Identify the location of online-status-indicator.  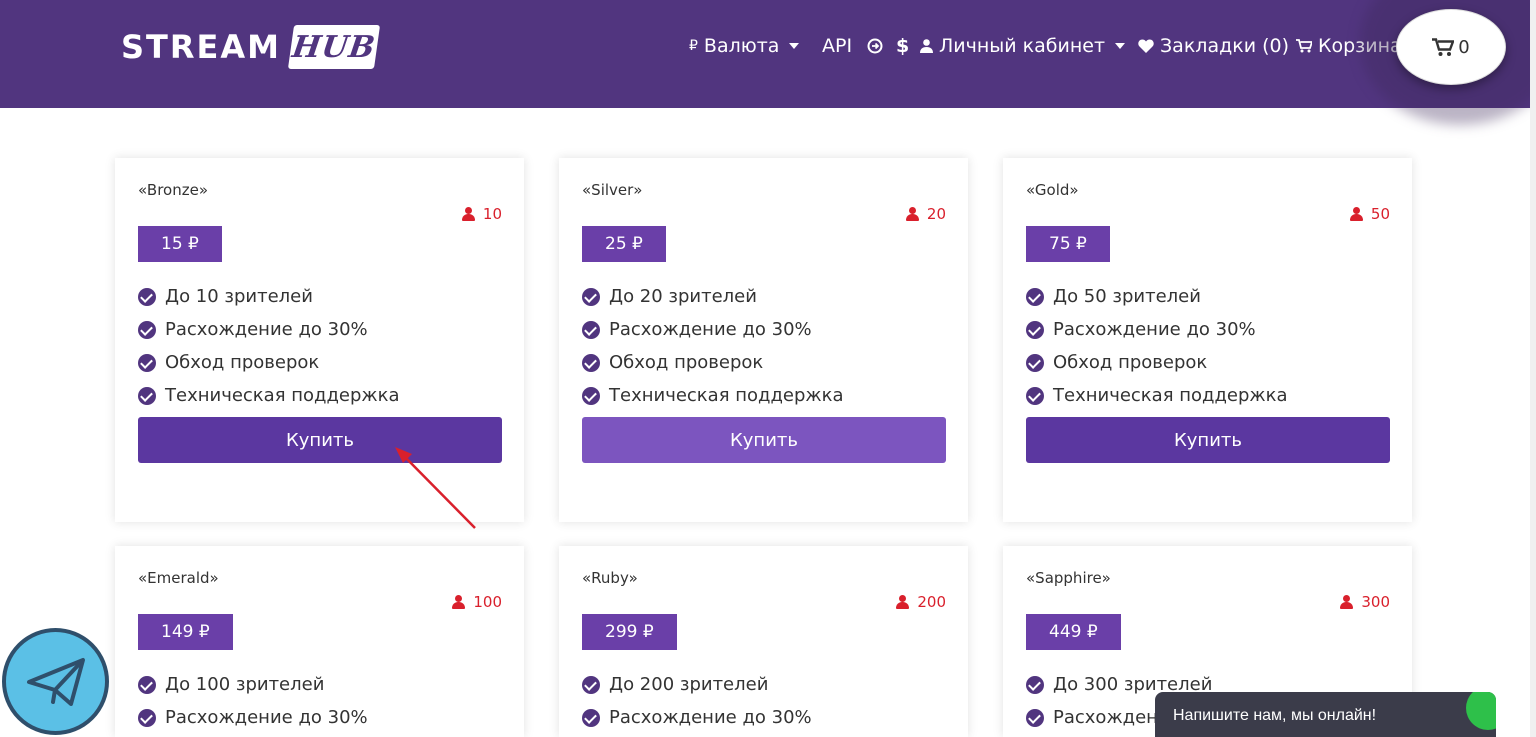
(1481, 711).